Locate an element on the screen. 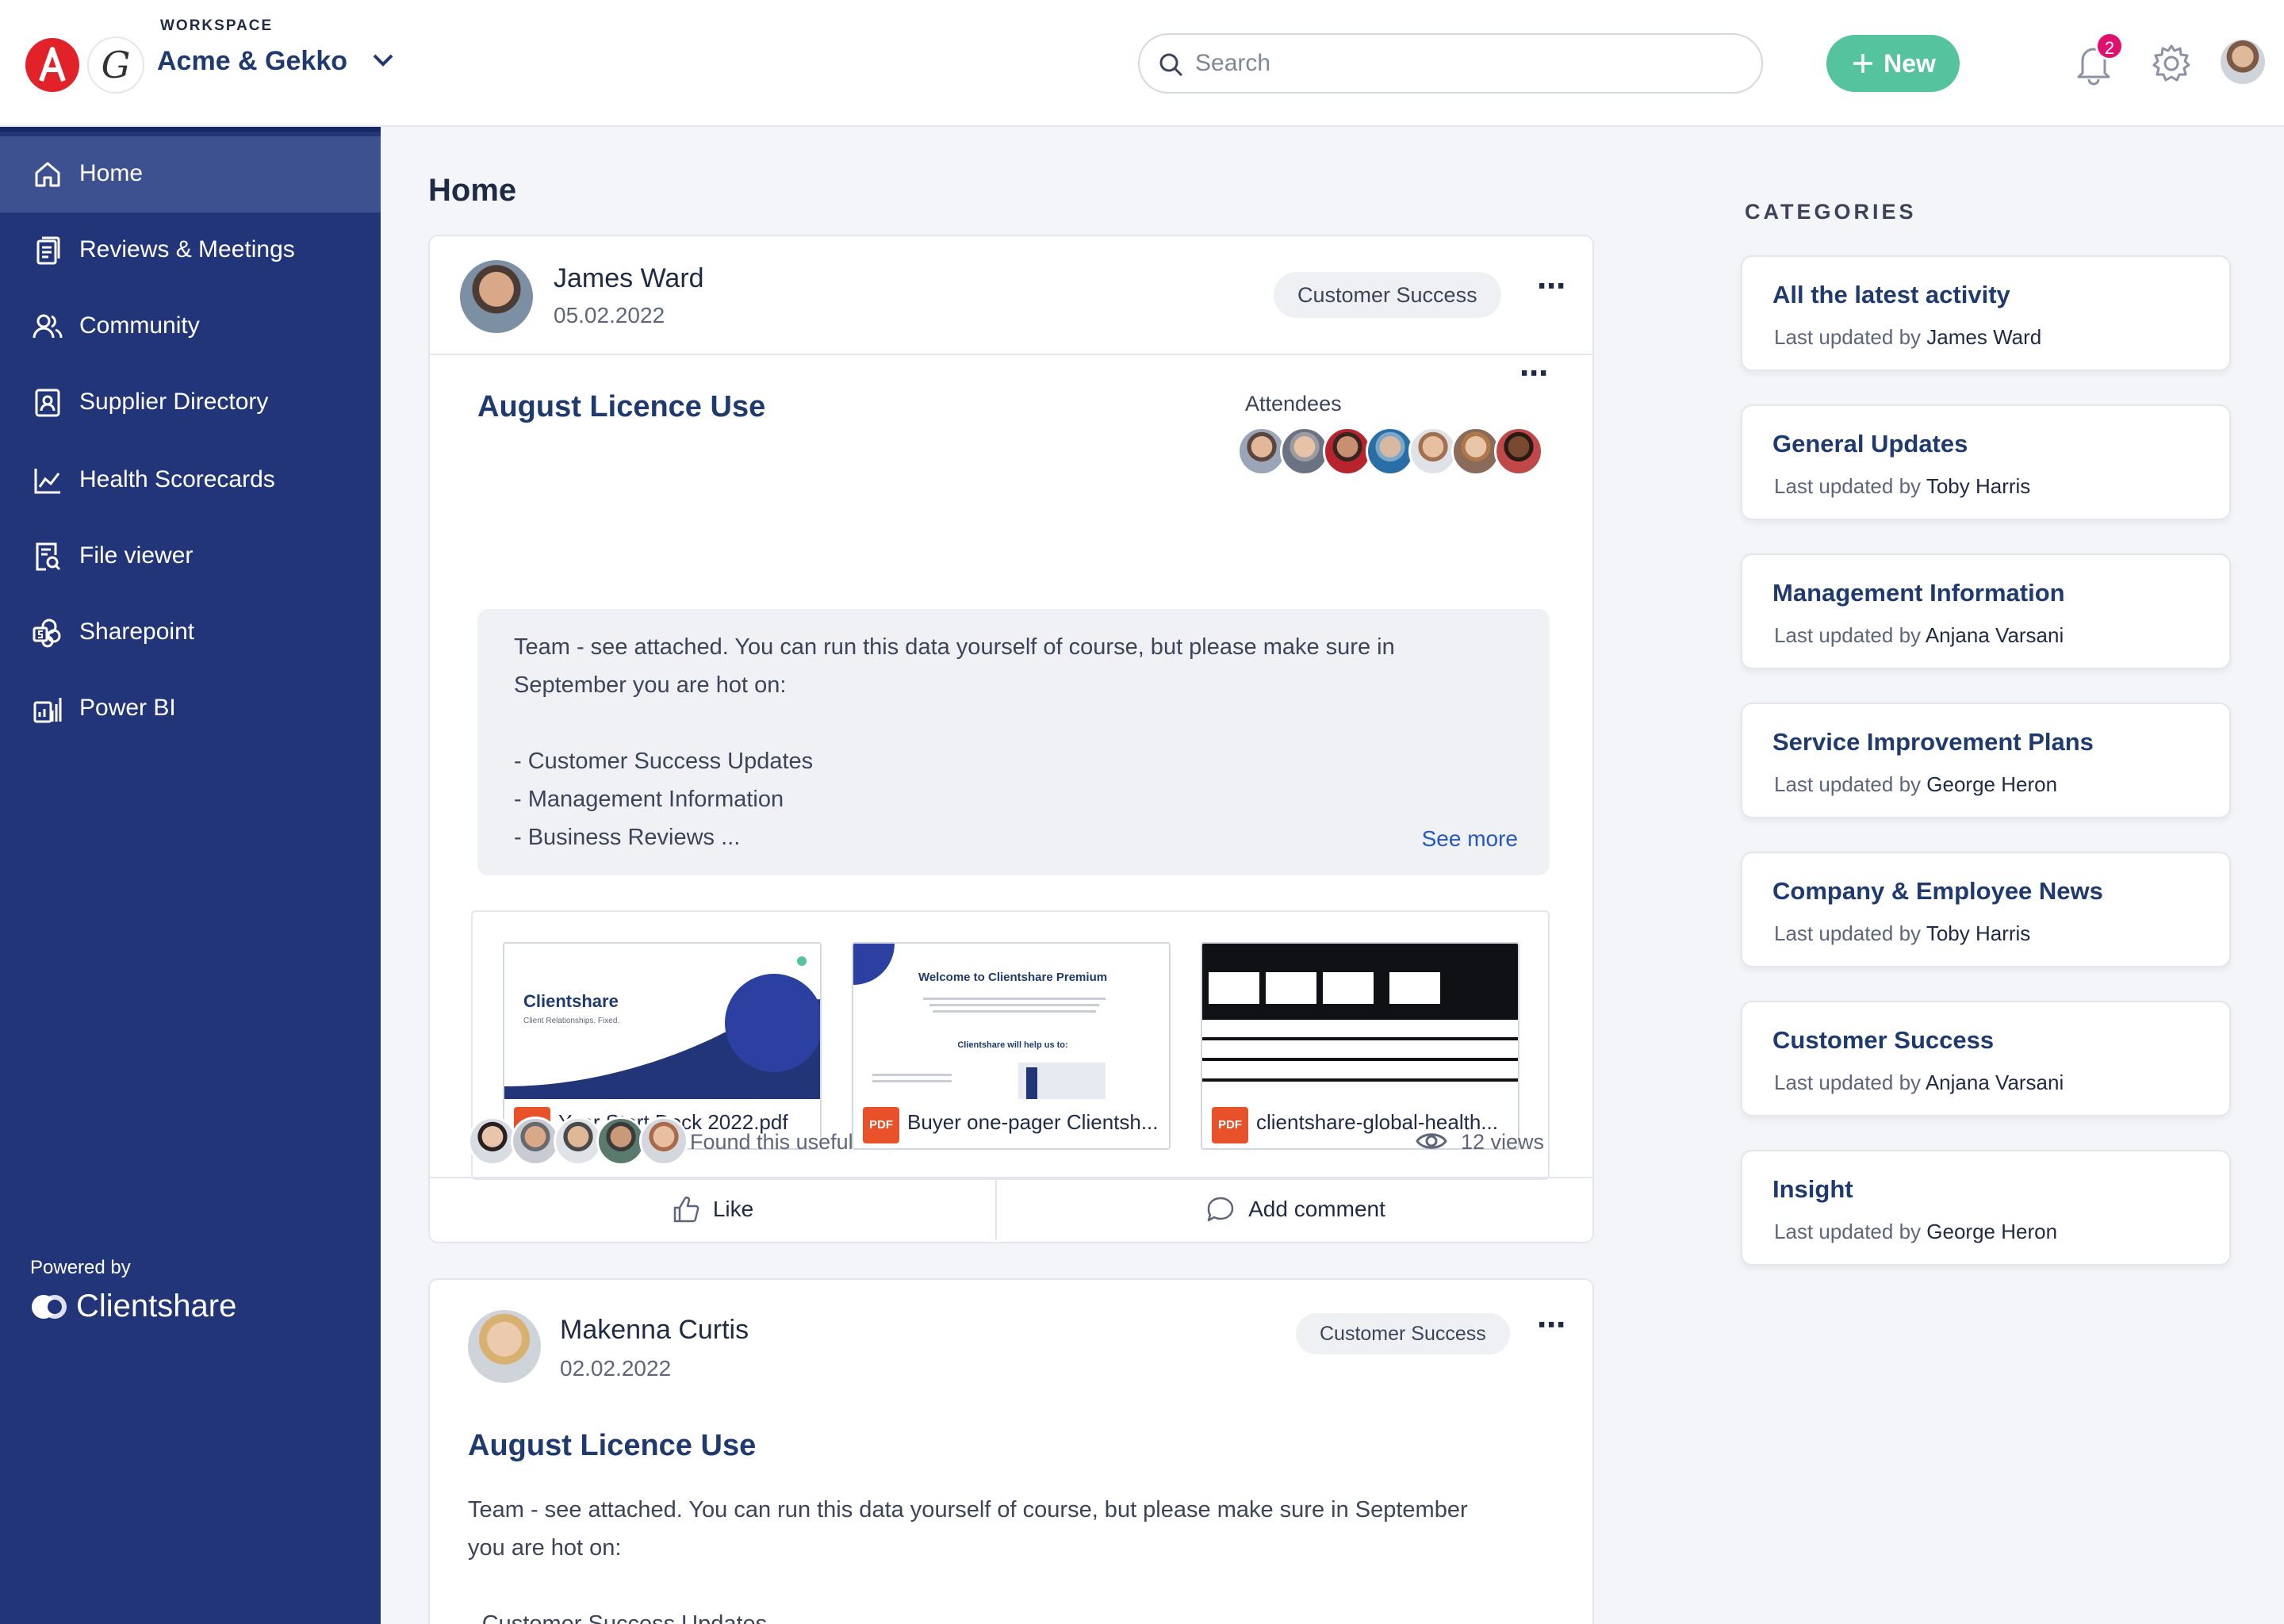 The width and height of the screenshot is (2284, 1624). found-useful-label: Found this useful is located at coordinates (771, 1142).